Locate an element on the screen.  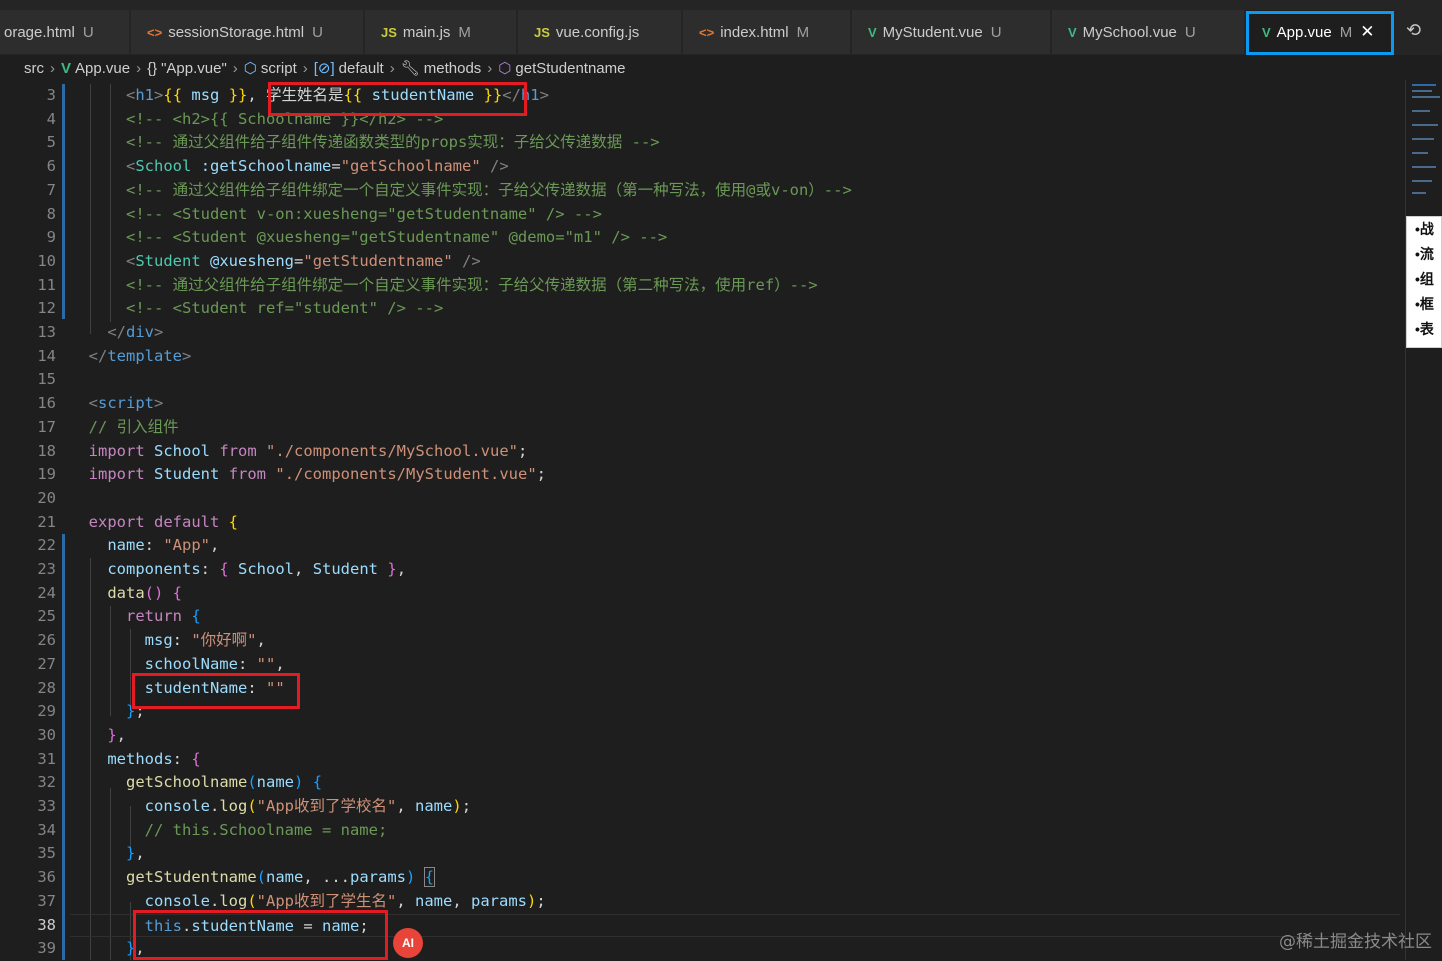
code-line-31: methods: { is located at coordinates (154, 758).